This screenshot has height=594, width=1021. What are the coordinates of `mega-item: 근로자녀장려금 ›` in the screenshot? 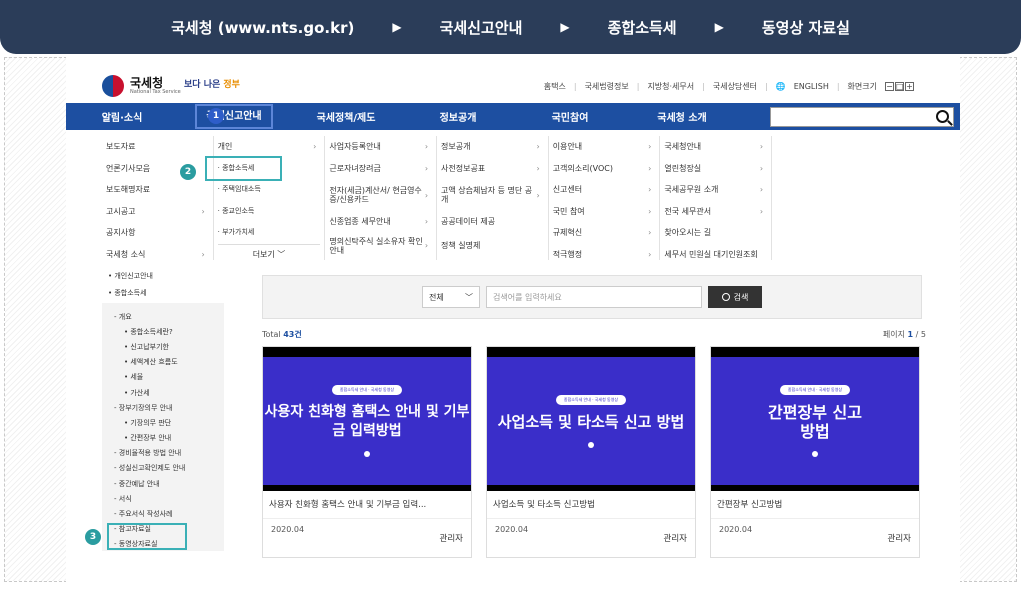 It's located at (380, 169).